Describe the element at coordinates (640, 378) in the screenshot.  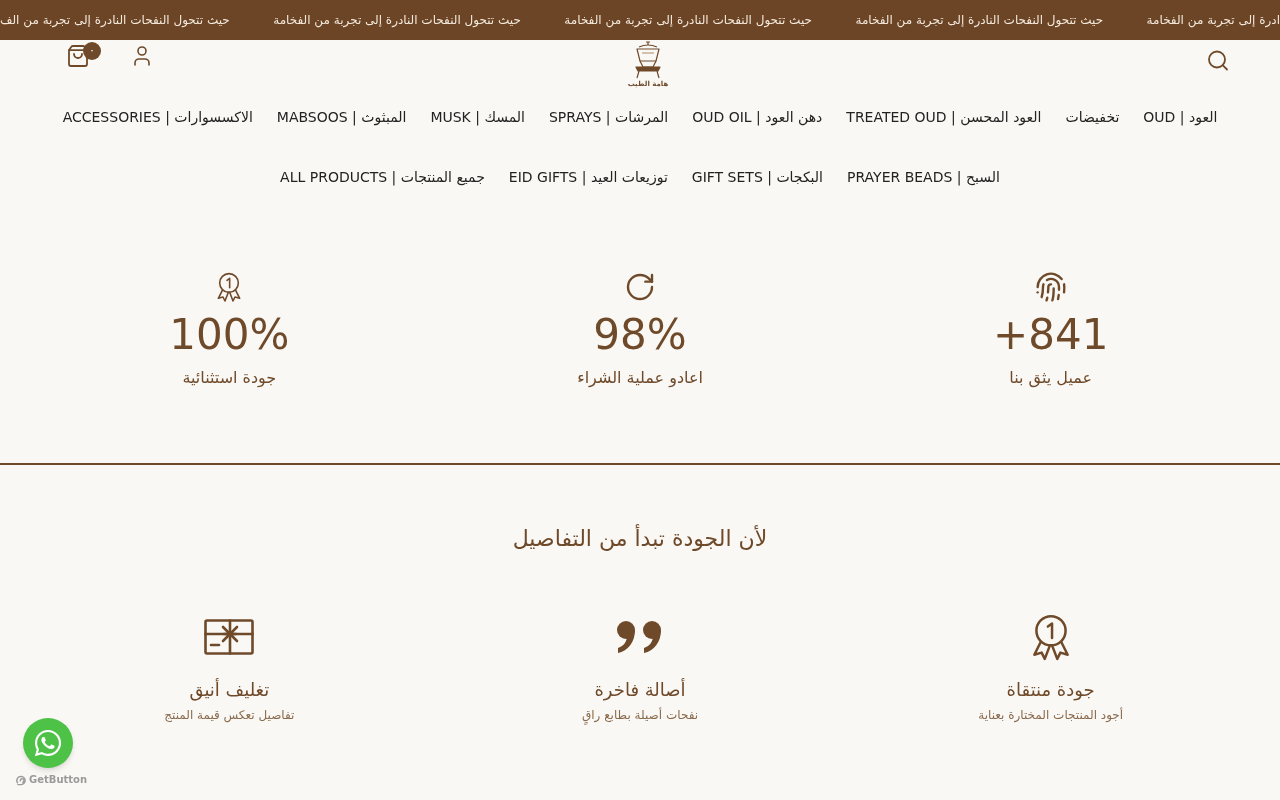
I see `stat-label: اعادو عملية الشراء` at that location.